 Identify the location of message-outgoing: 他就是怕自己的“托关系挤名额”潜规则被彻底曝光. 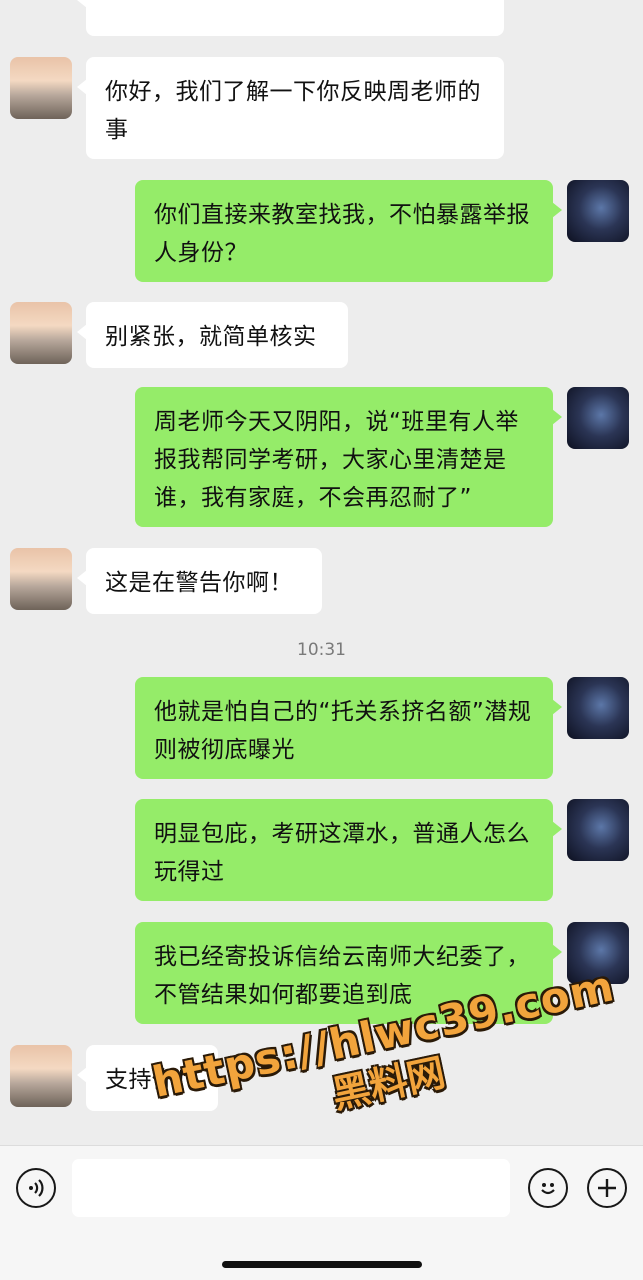
(348, 728).